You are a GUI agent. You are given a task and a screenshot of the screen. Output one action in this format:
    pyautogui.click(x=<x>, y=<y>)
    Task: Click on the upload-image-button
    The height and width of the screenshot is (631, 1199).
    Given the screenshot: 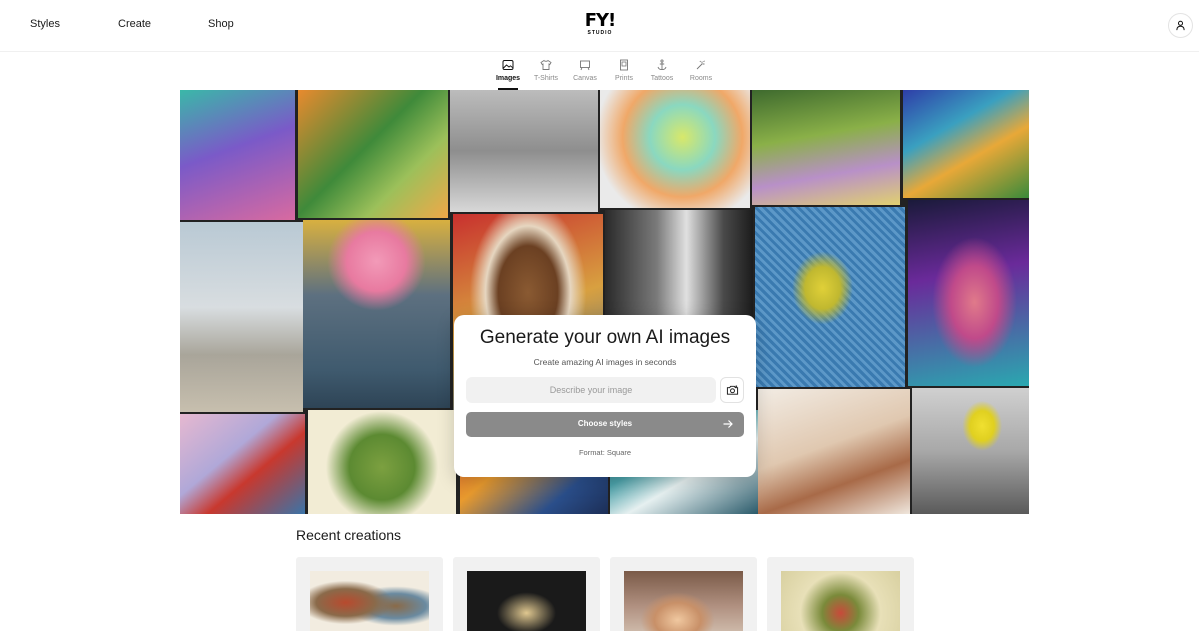 What is the action you would take?
    pyautogui.click(x=732, y=390)
    